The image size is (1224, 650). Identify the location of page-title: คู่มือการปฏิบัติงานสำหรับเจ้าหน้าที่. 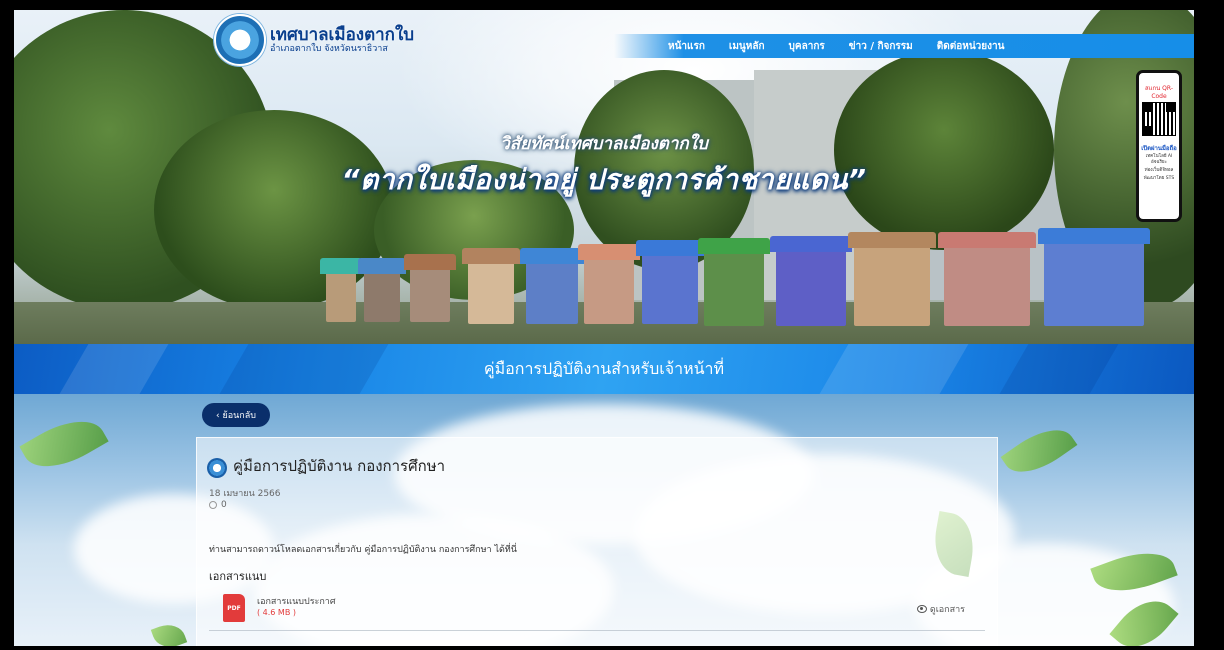
(604, 368).